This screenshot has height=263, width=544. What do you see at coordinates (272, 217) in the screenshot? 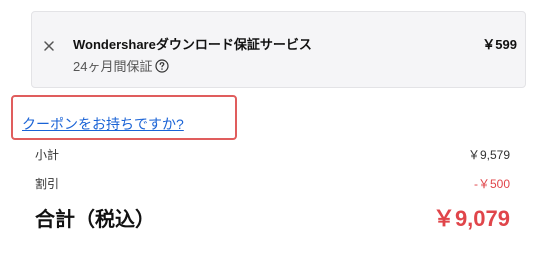
I see `total-row: 合計（税込） ￥9,079` at bounding box center [272, 217].